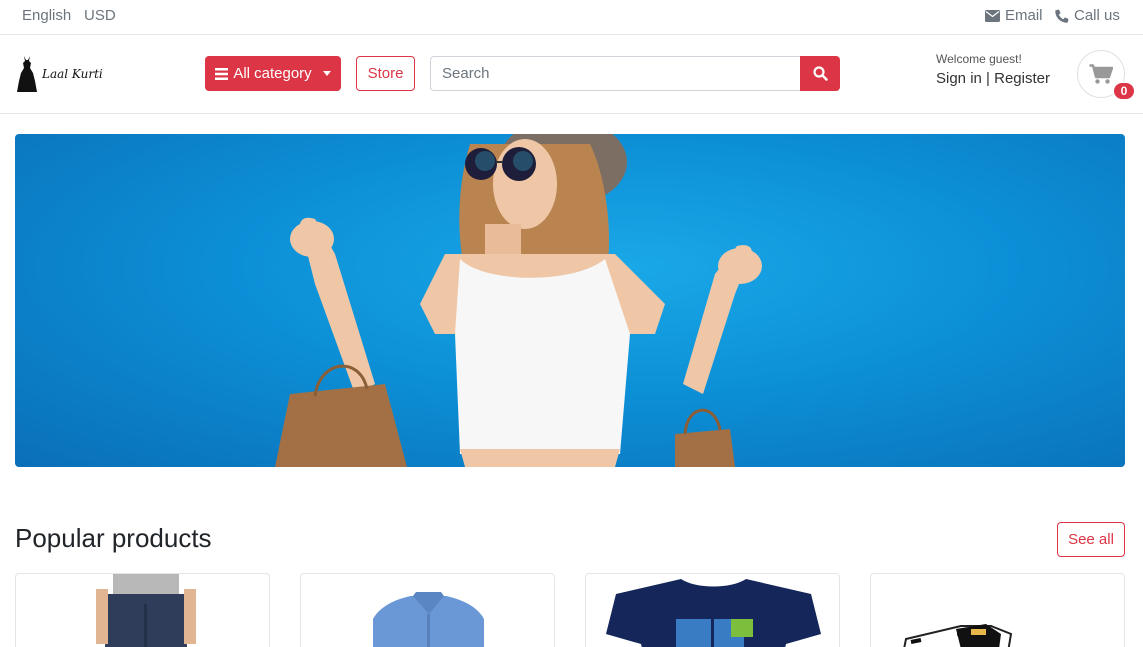  What do you see at coordinates (1097, 15) in the screenshot?
I see `call-label: Call us` at bounding box center [1097, 15].